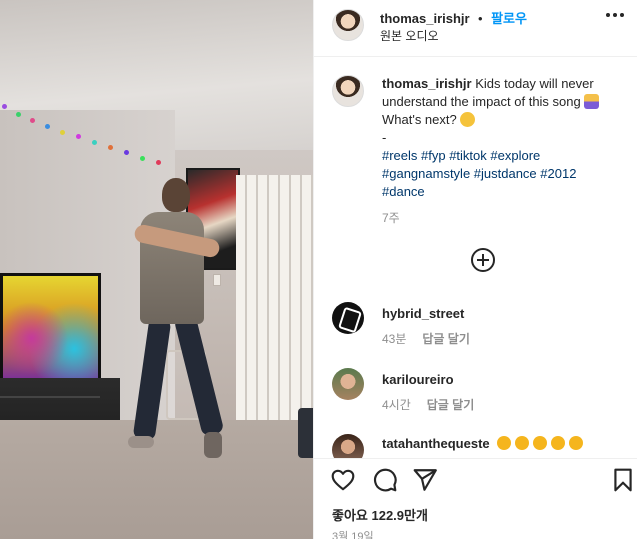 The height and width of the screenshot is (539, 637). What do you see at coordinates (502, 218) in the screenshot?
I see `post-age: 7주` at bounding box center [502, 218].